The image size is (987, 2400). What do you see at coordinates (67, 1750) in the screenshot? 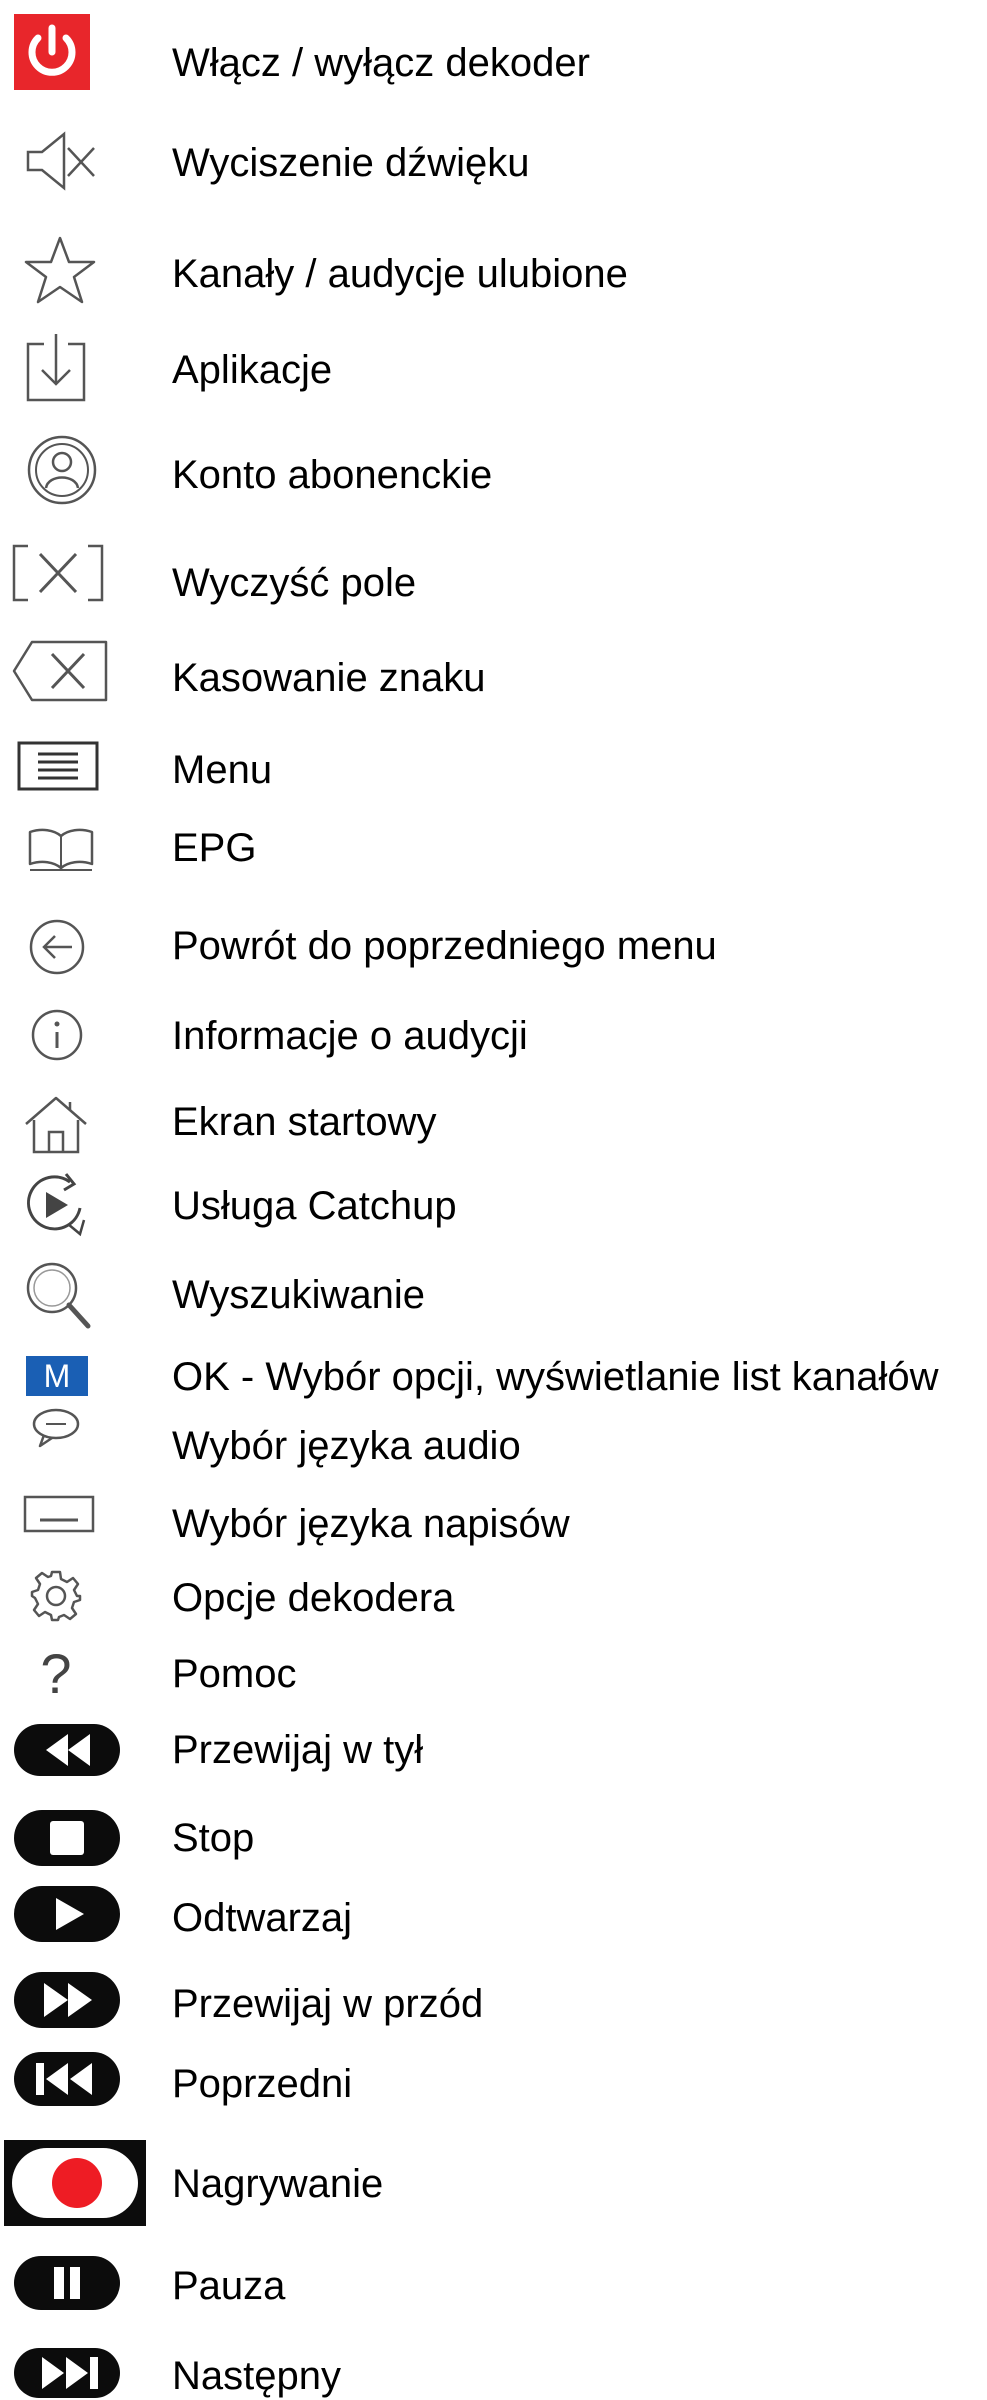
I see `rewind-icon` at bounding box center [67, 1750].